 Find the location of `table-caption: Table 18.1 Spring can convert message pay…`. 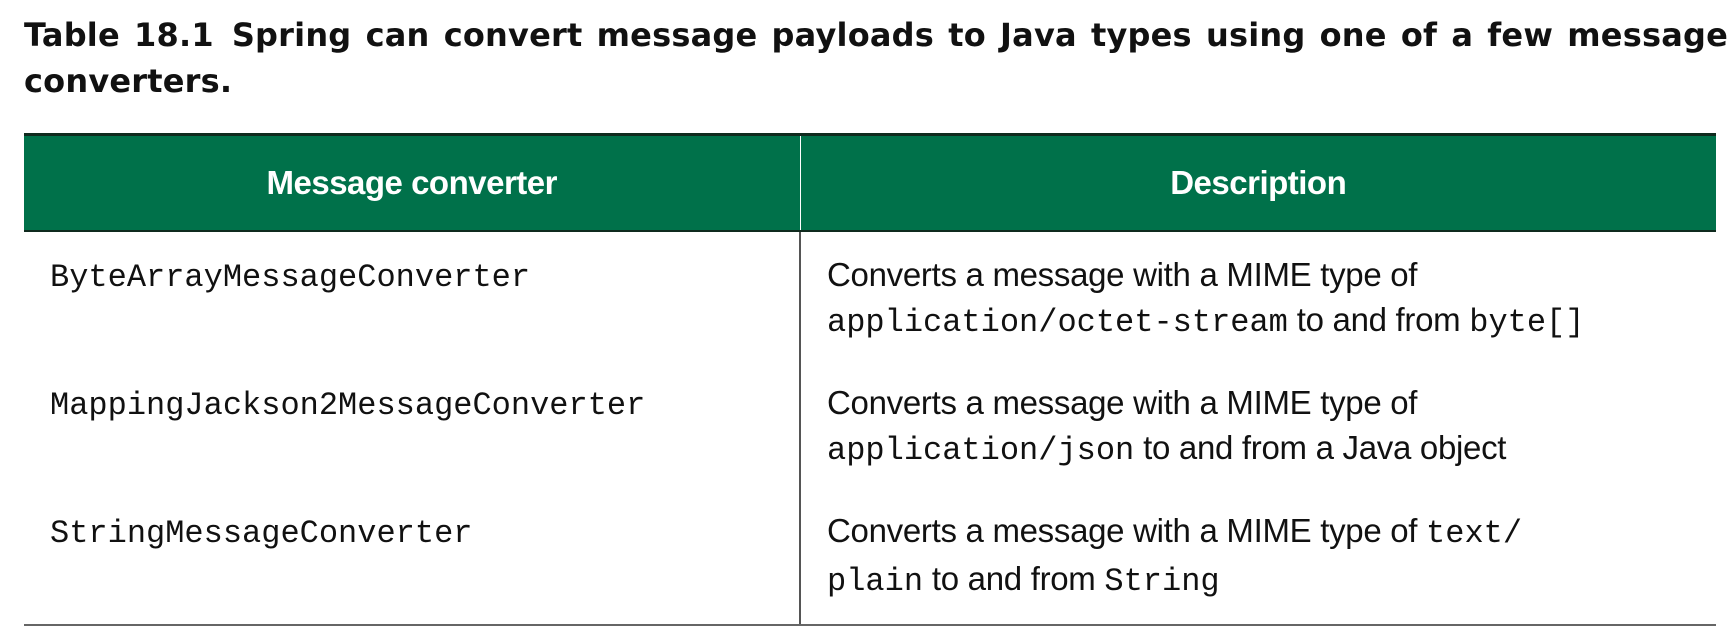

table-caption: Table 18.1 Spring can convert message pay… is located at coordinates (876, 58).